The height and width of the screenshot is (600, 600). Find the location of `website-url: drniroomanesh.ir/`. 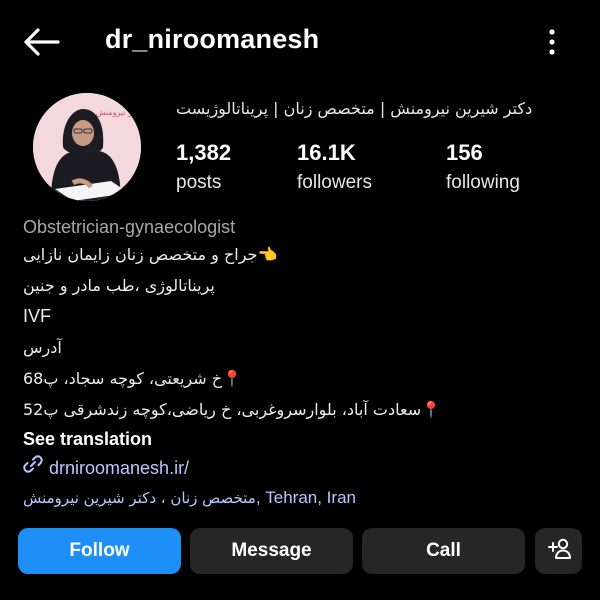

website-url: drniroomanesh.ir/ is located at coordinates (119, 468).